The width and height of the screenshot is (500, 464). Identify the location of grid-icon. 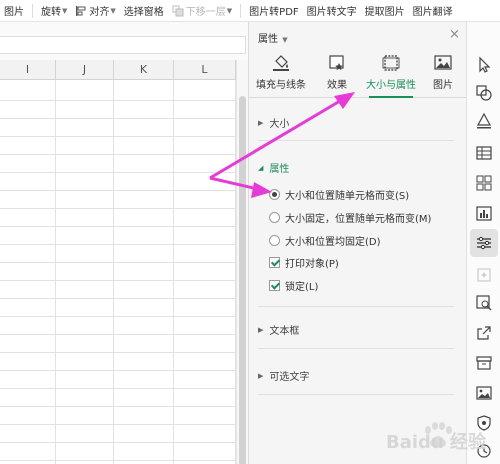
(484, 183).